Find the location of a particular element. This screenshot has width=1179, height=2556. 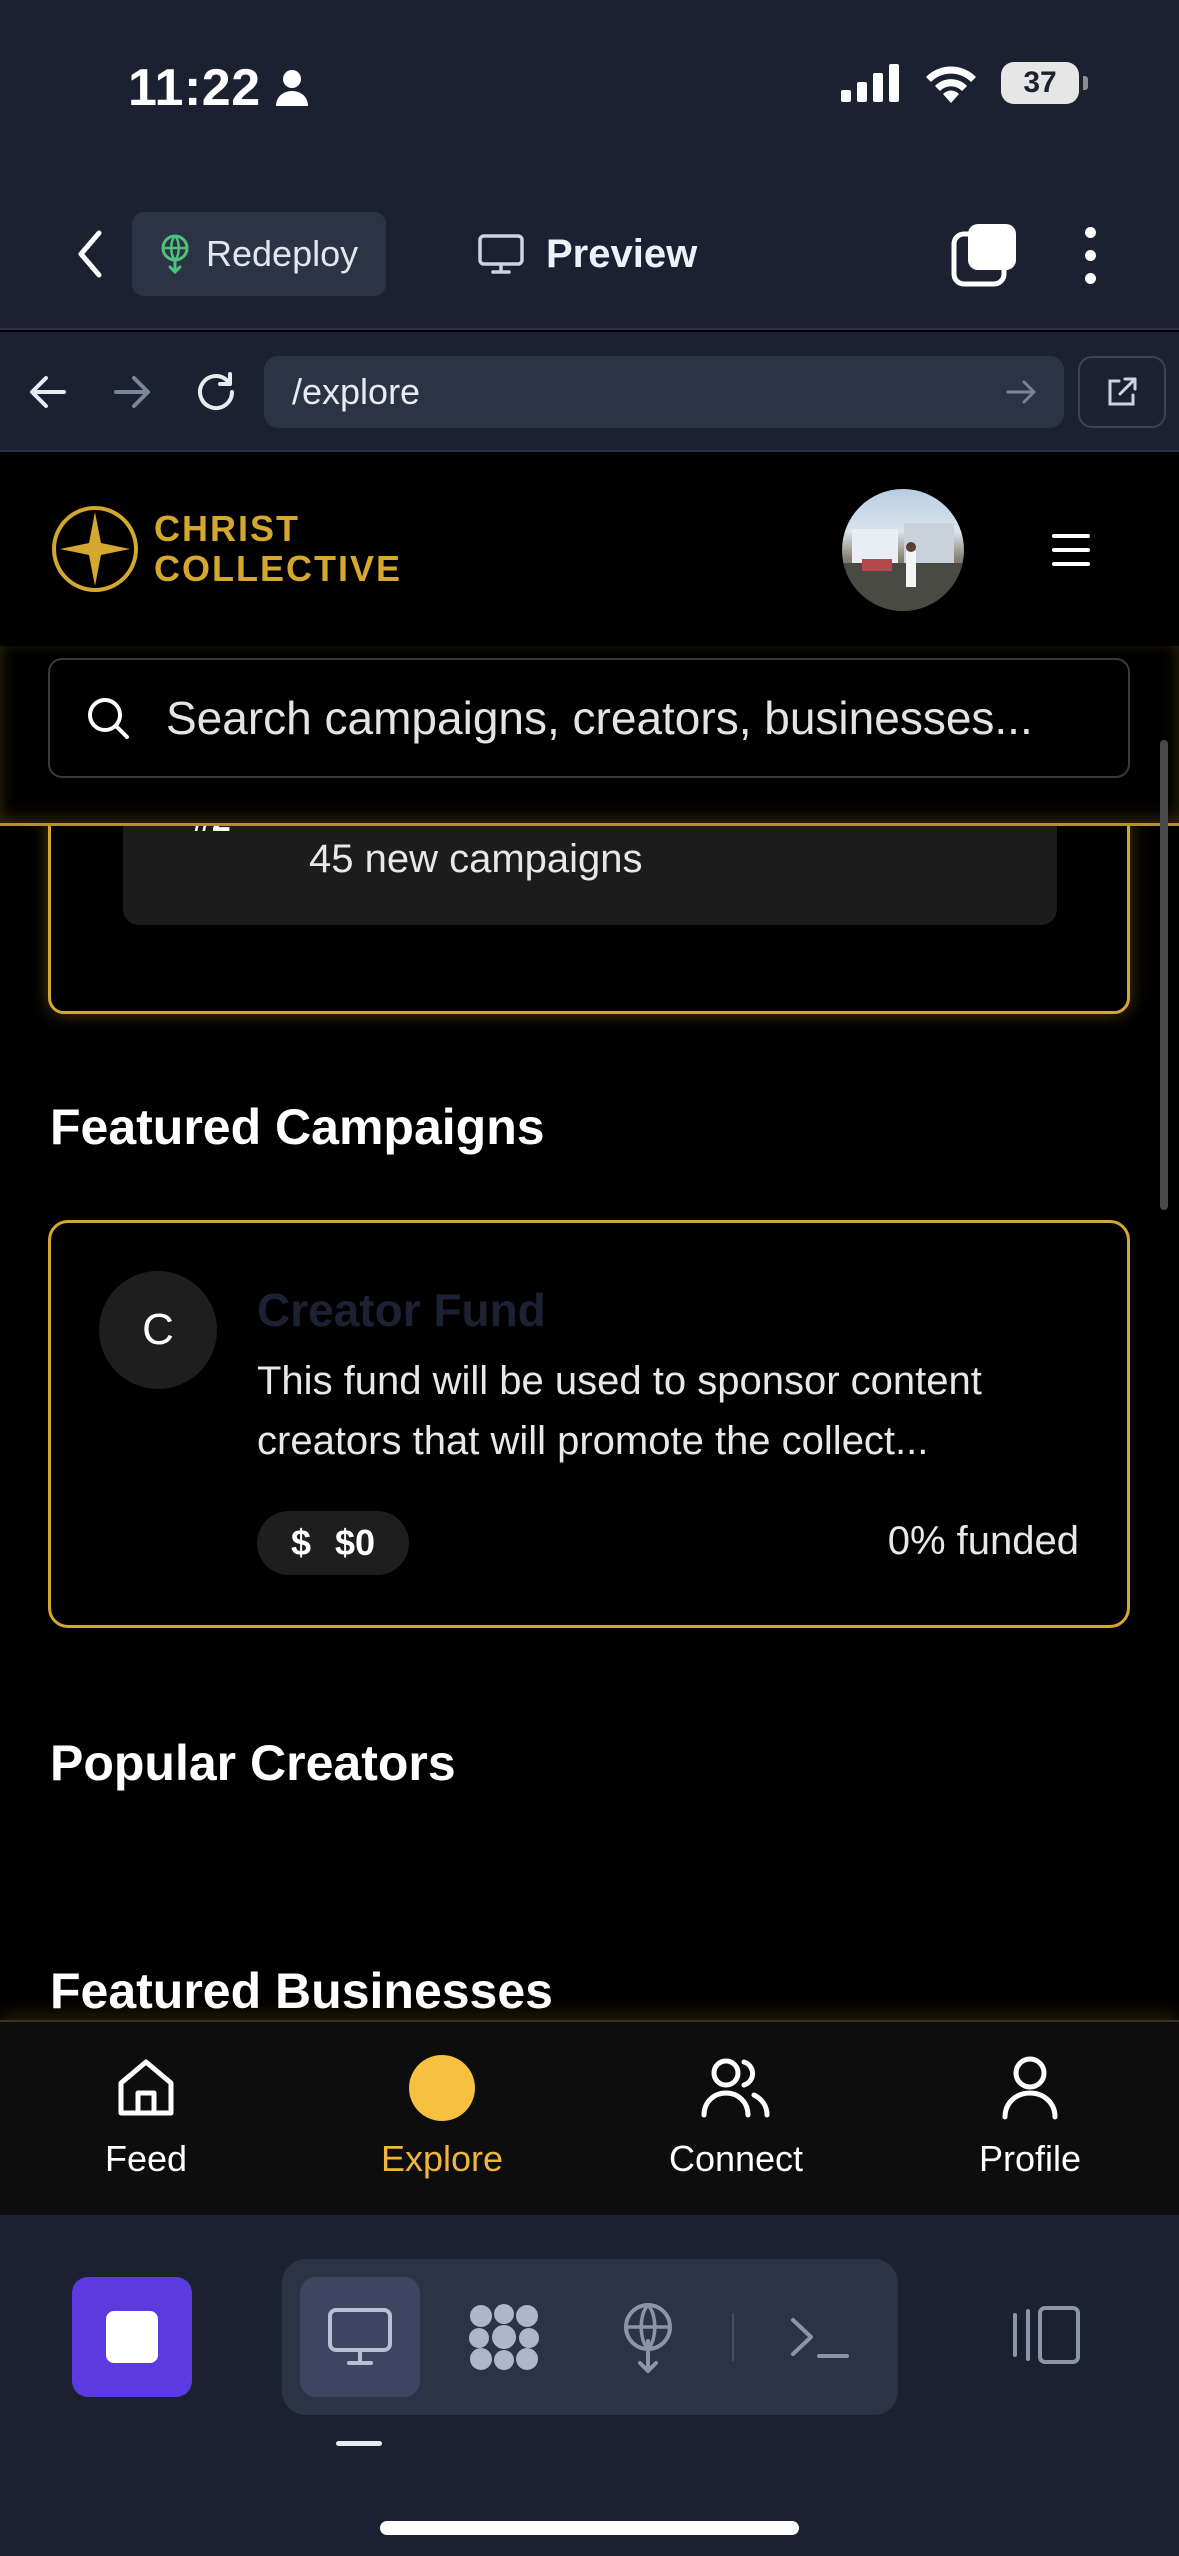

nav-profile: Profile is located at coordinates (1030, 2116).